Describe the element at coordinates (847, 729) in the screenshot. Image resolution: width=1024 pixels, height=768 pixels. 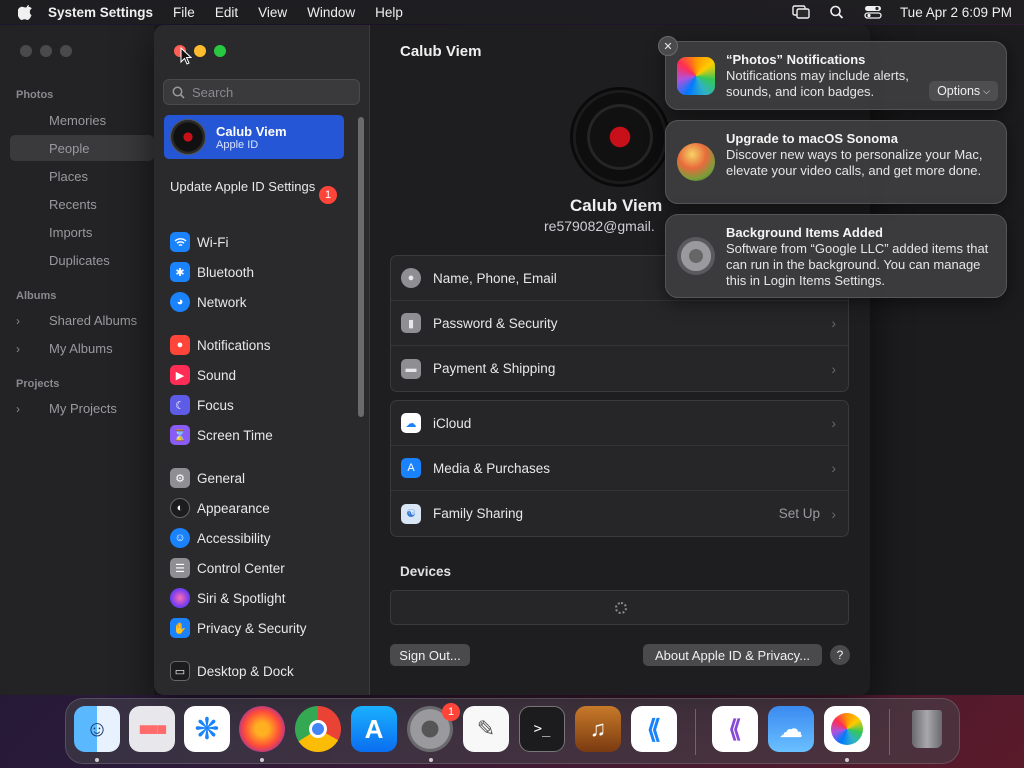
I see `photos-icon` at that location.